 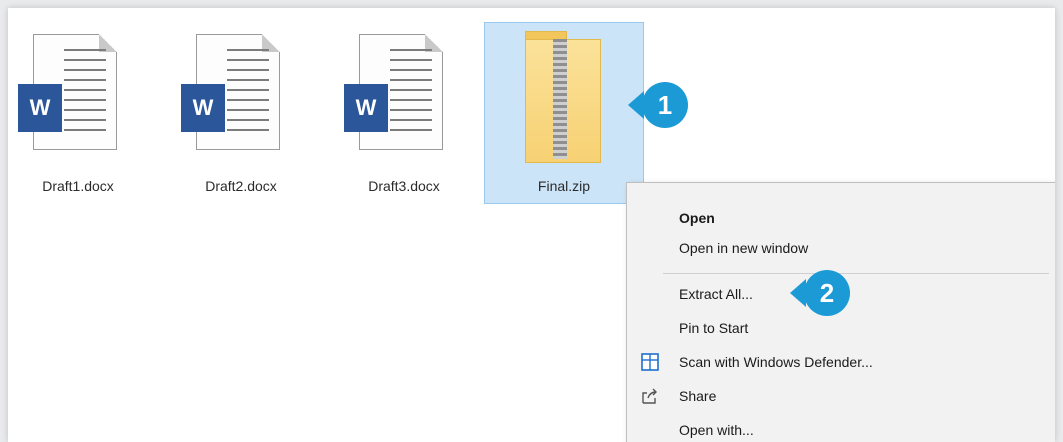 I want to click on file-item-draft2: W Draft2.docx, so click(x=241, y=105).